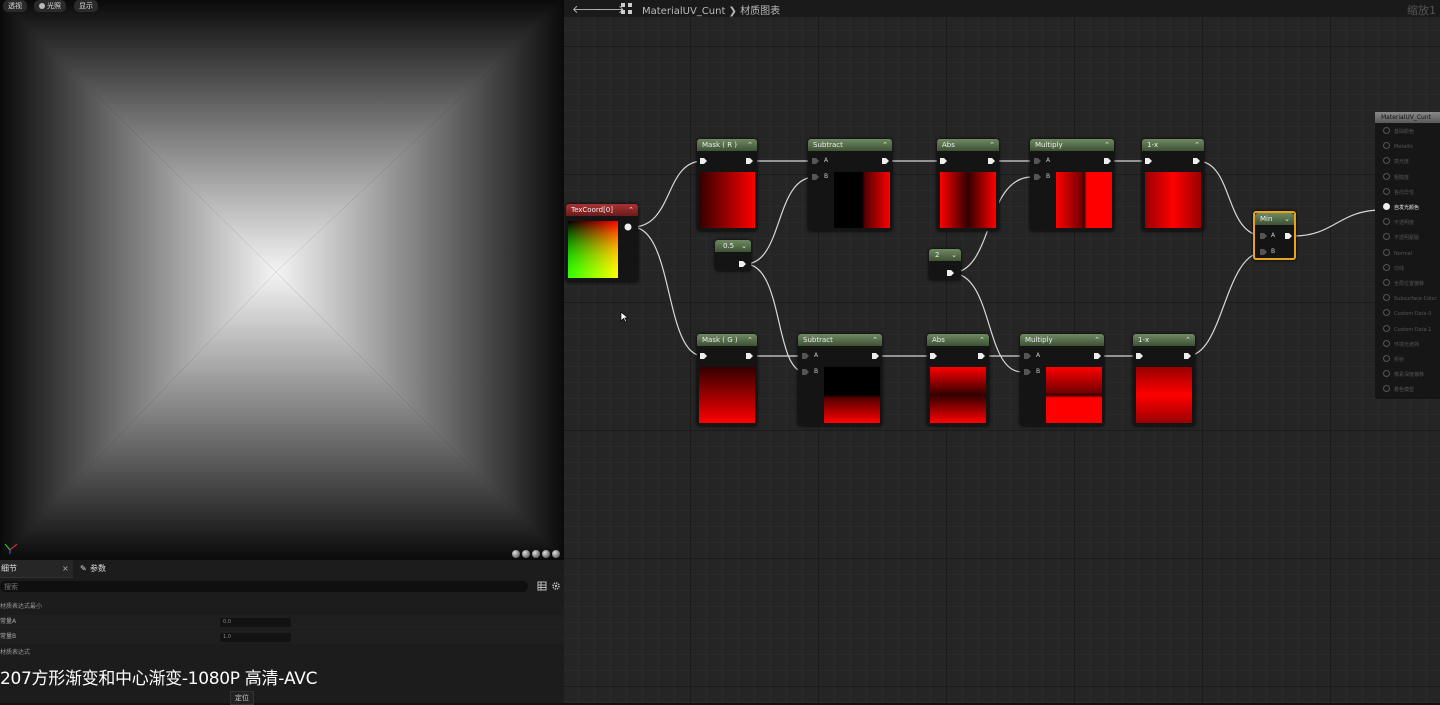  What do you see at coordinates (711, 9) in the screenshot?
I see `breadcrumb: MaterialUV_Cunt ❯ 材质图表` at bounding box center [711, 9].